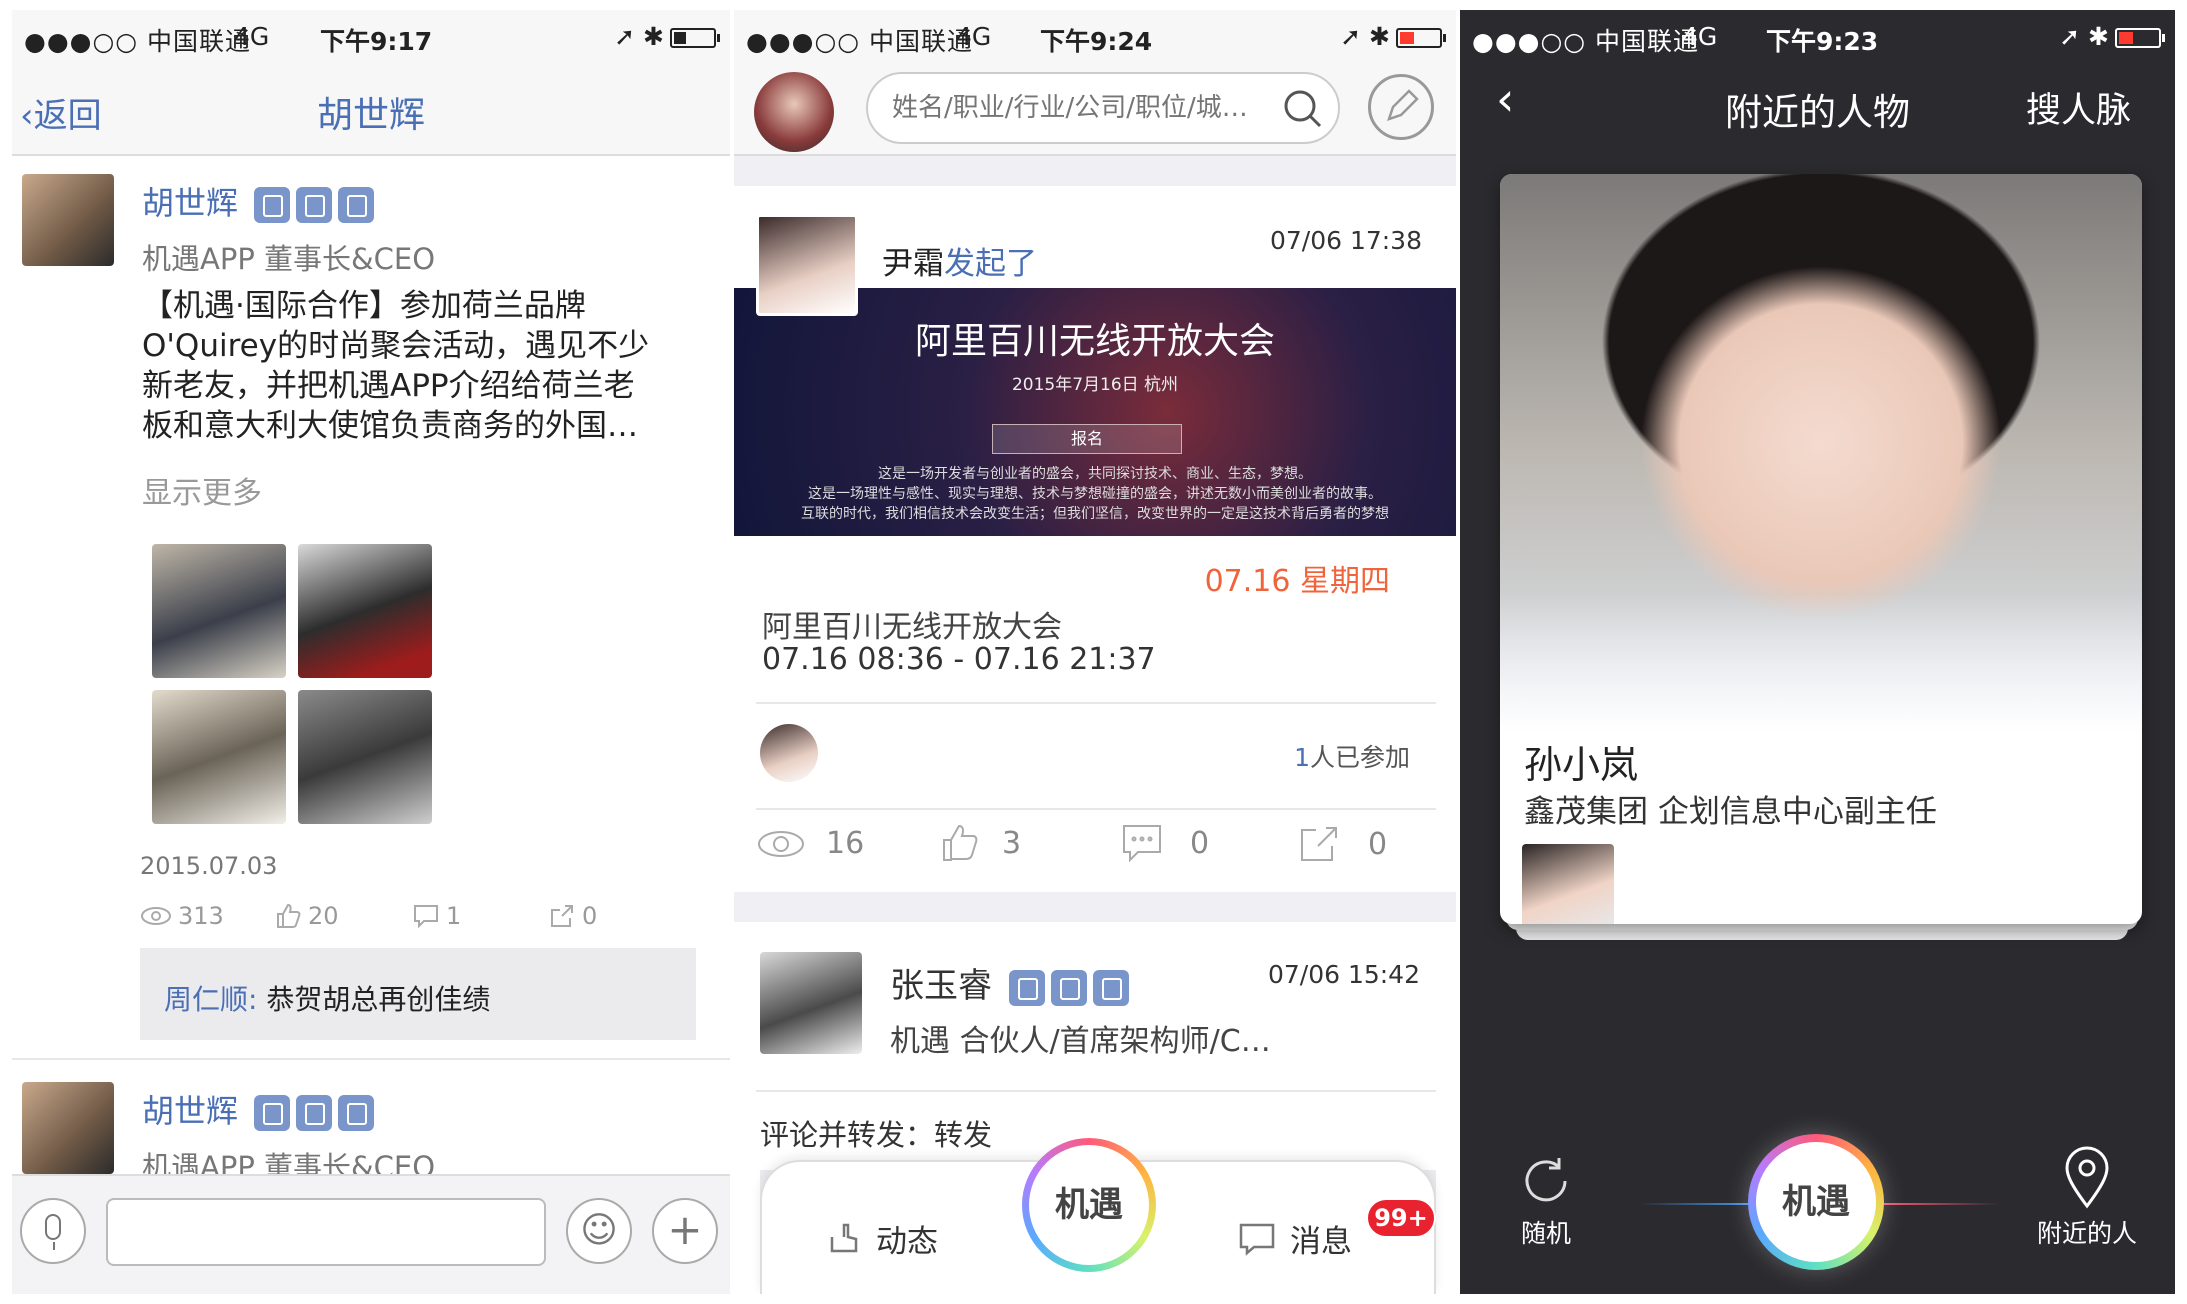  Describe the element at coordinates (876, 1135) in the screenshot. I see `post-comment: 评论并转发：转发` at that location.